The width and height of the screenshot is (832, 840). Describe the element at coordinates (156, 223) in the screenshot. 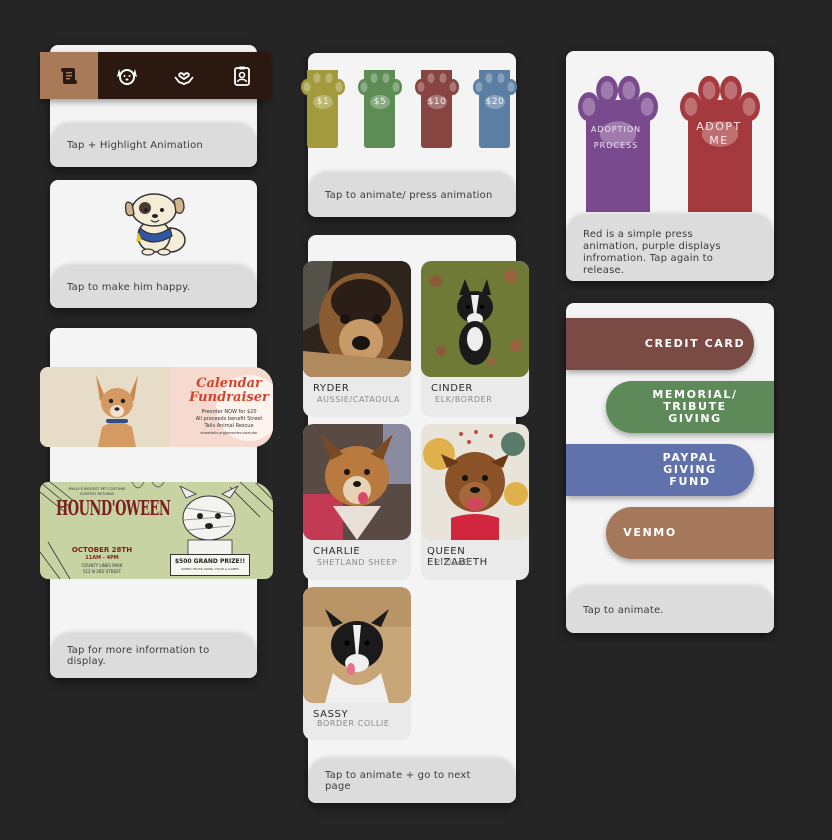

I see `puppy-mascot-icon` at that location.